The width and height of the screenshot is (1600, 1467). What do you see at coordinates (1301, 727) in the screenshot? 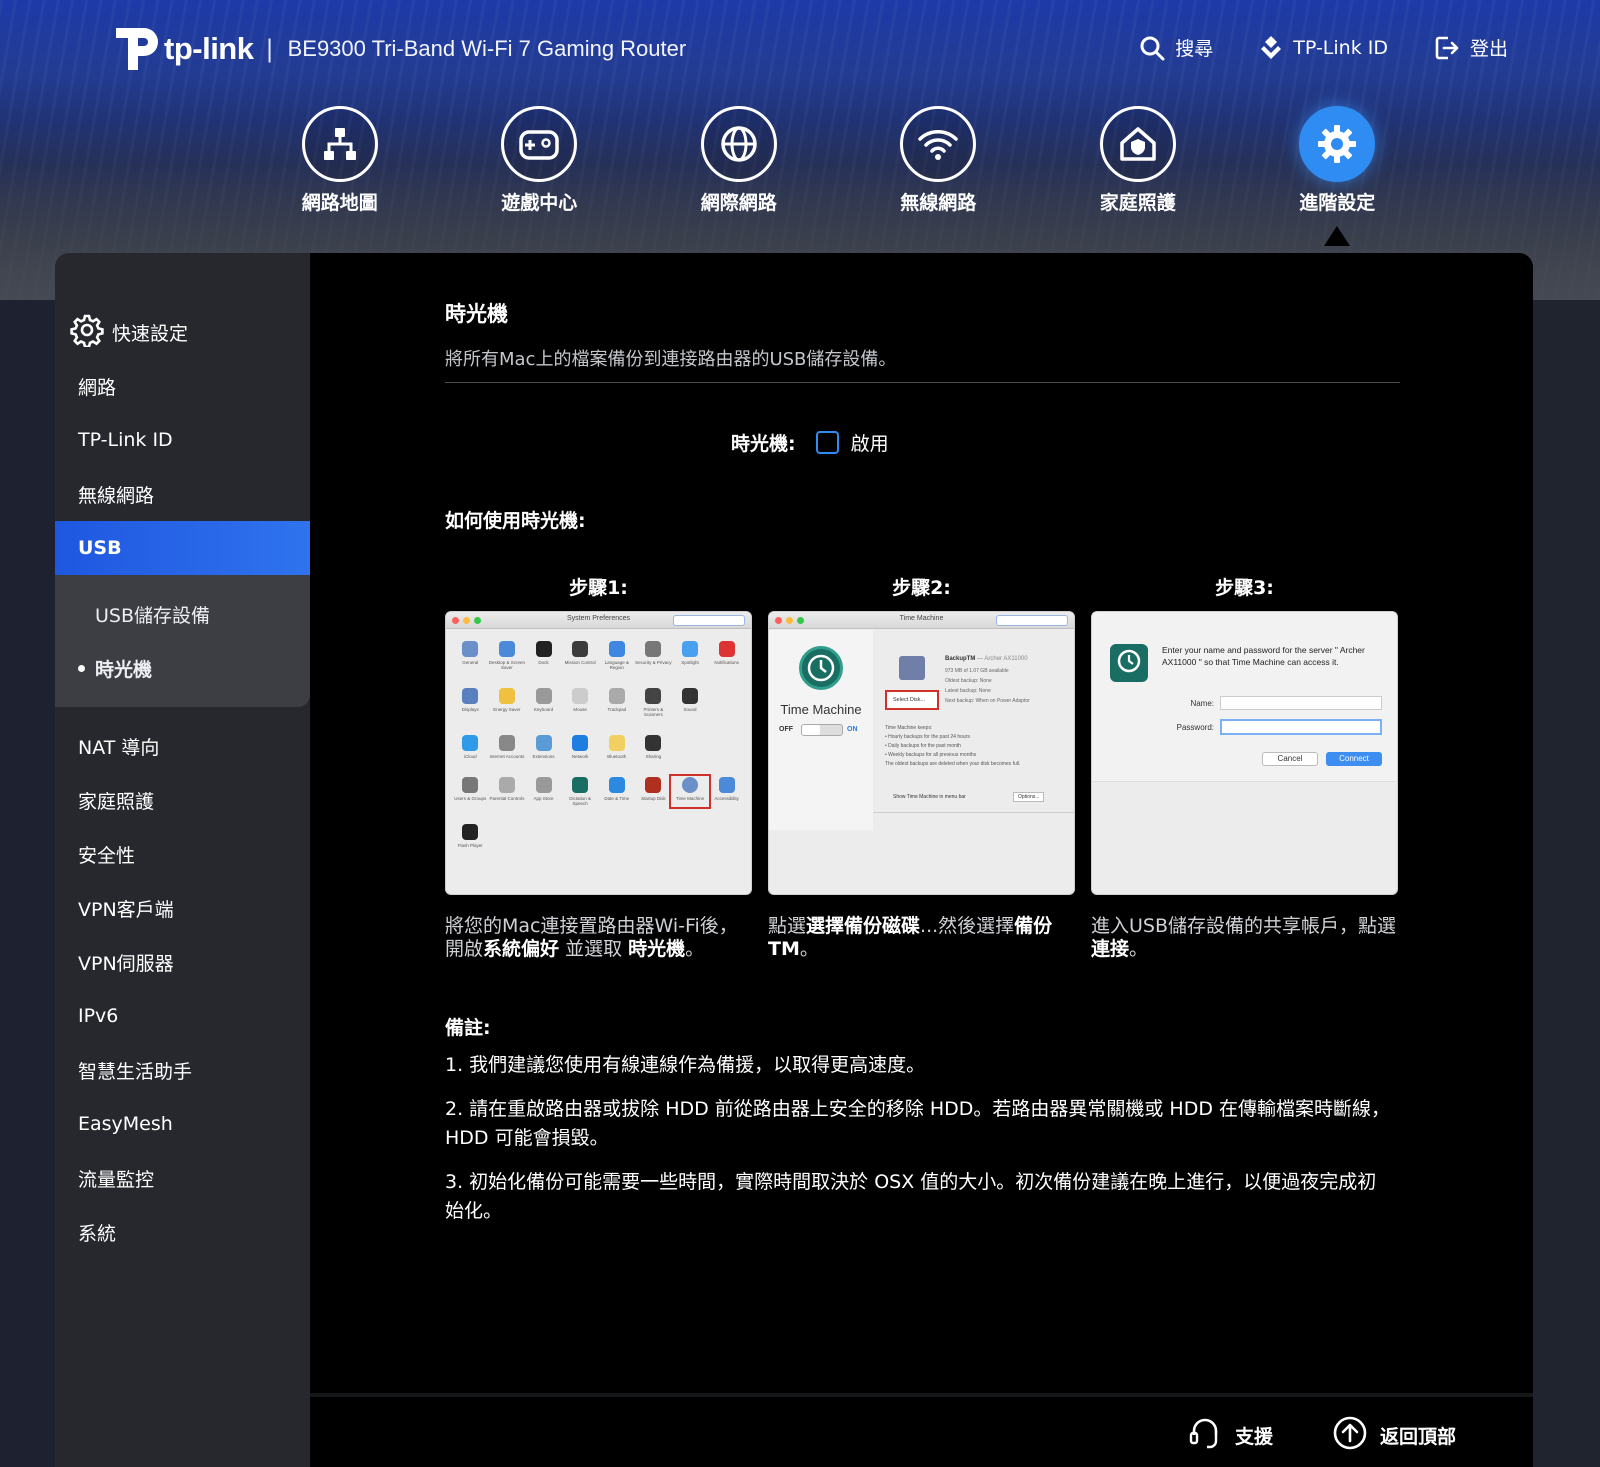
I see `password-field` at bounding box center [1301, 727].